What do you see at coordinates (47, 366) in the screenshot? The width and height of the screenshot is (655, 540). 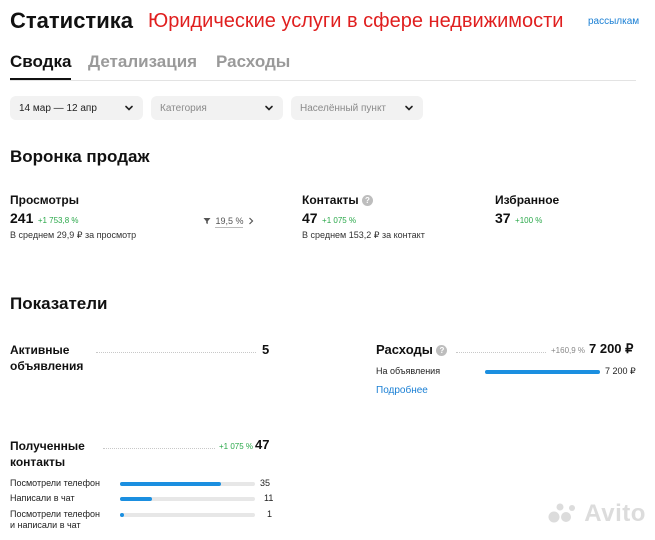 I see `active-ads-label-line2: объявления` at bounding box center [47, 366].